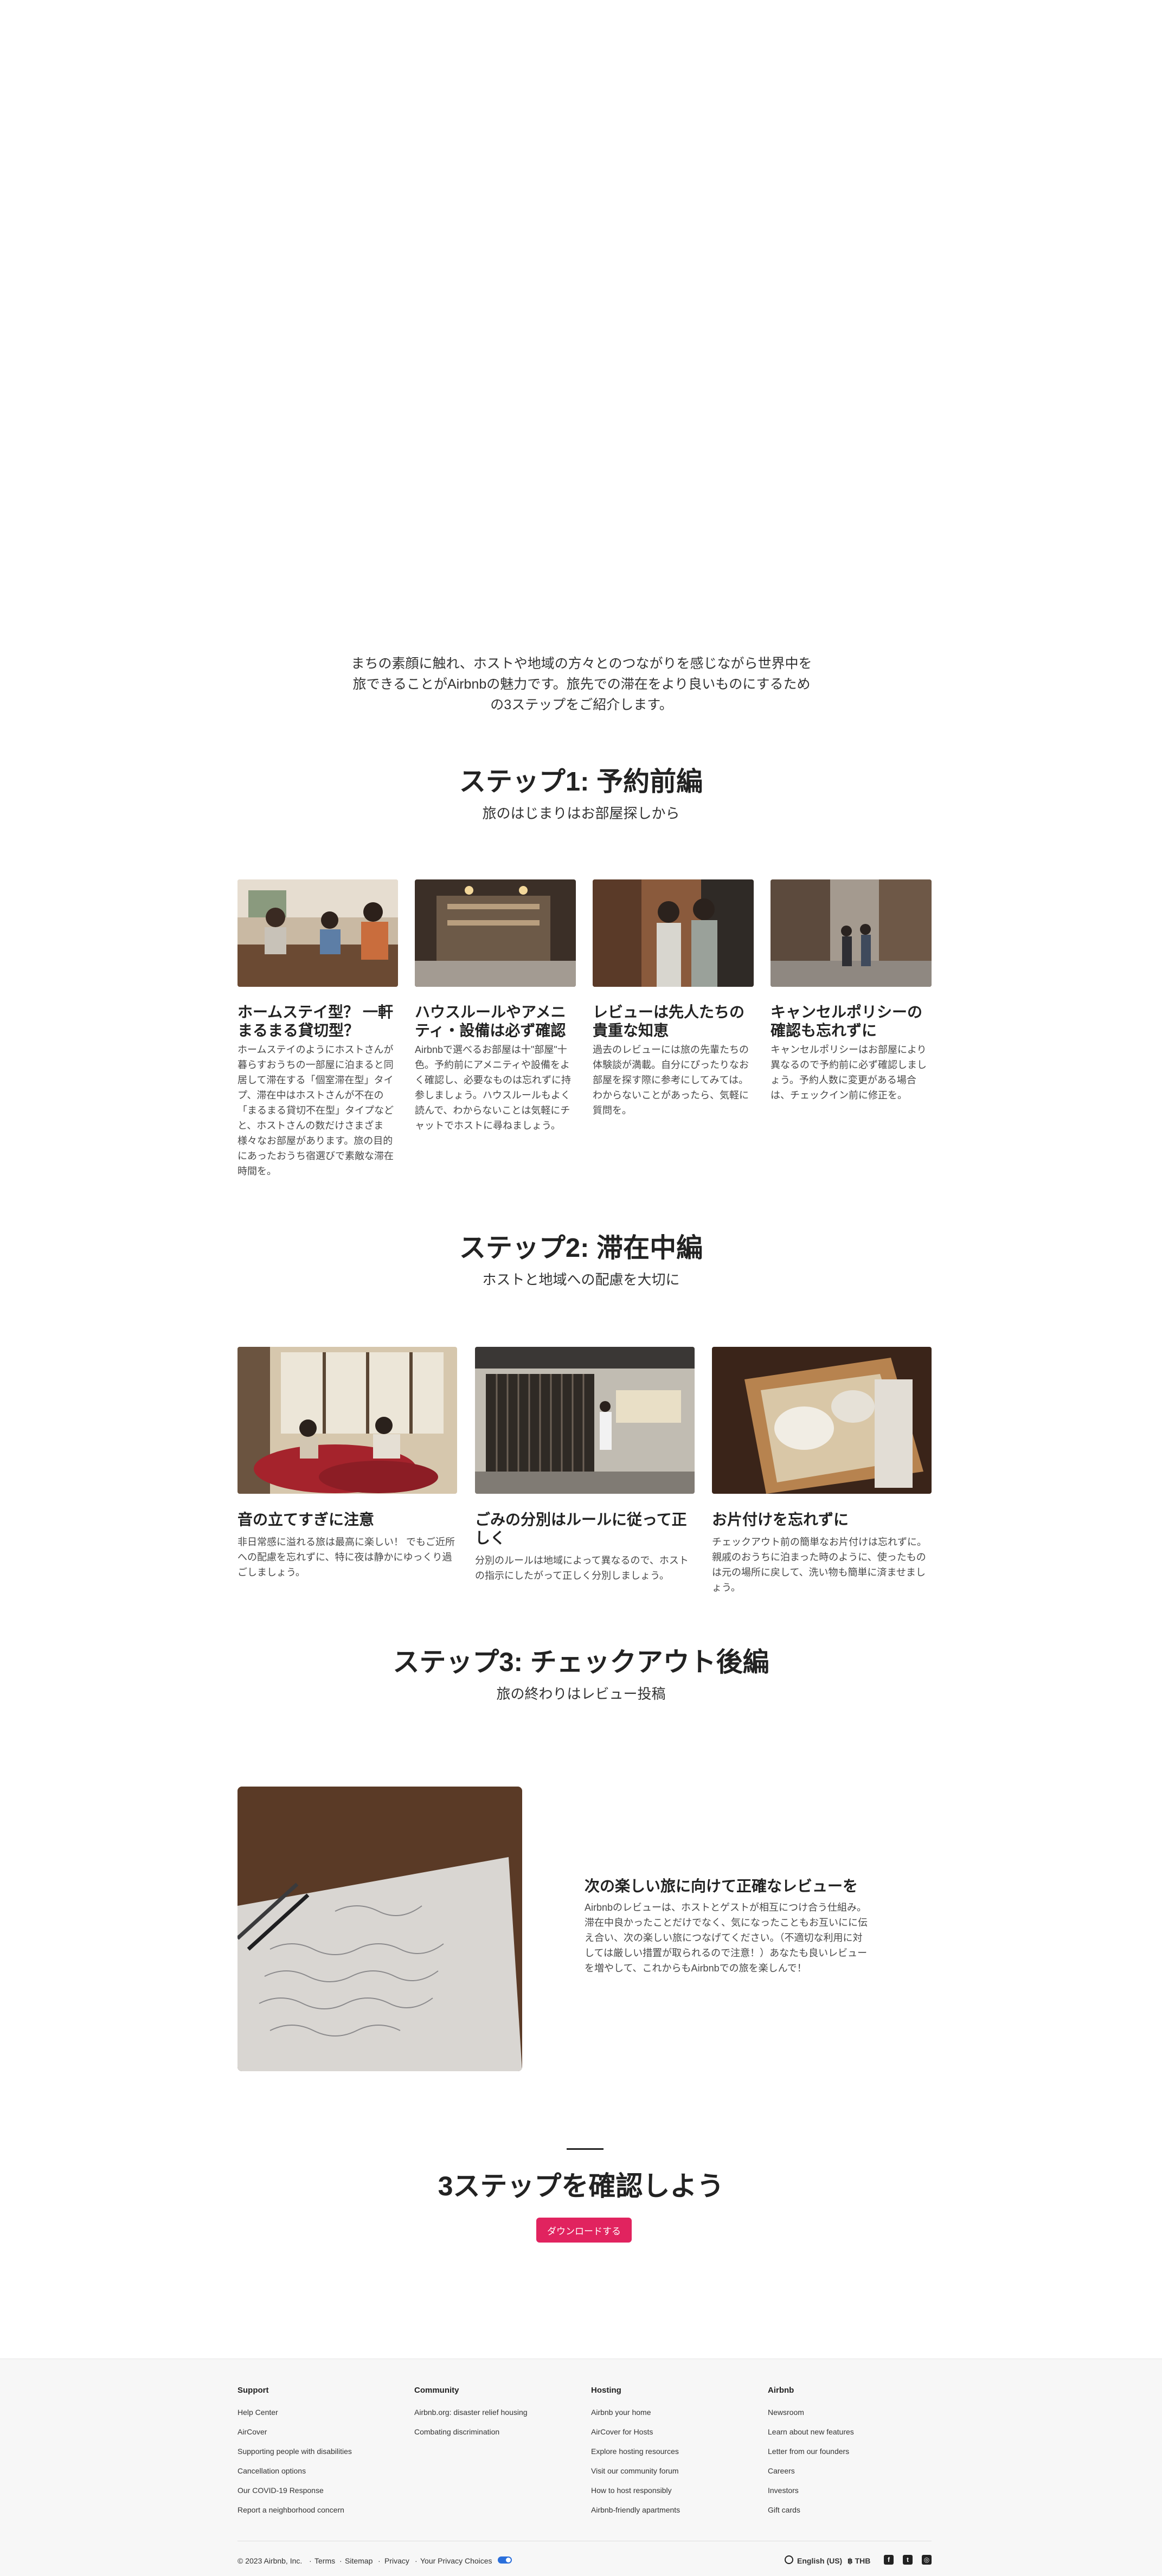  I want to click on download-button: ダウンロードする, so click(584, 2230).